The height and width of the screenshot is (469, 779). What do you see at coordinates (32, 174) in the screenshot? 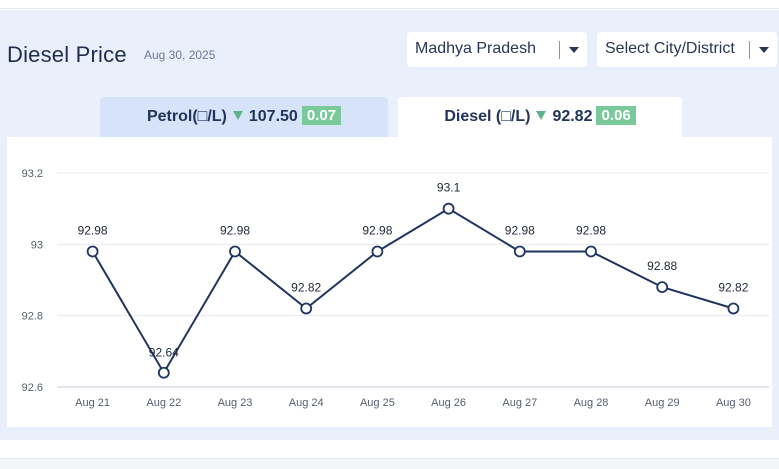
I see `y-tick-label: 93.2` at bounding box center [32, 174].